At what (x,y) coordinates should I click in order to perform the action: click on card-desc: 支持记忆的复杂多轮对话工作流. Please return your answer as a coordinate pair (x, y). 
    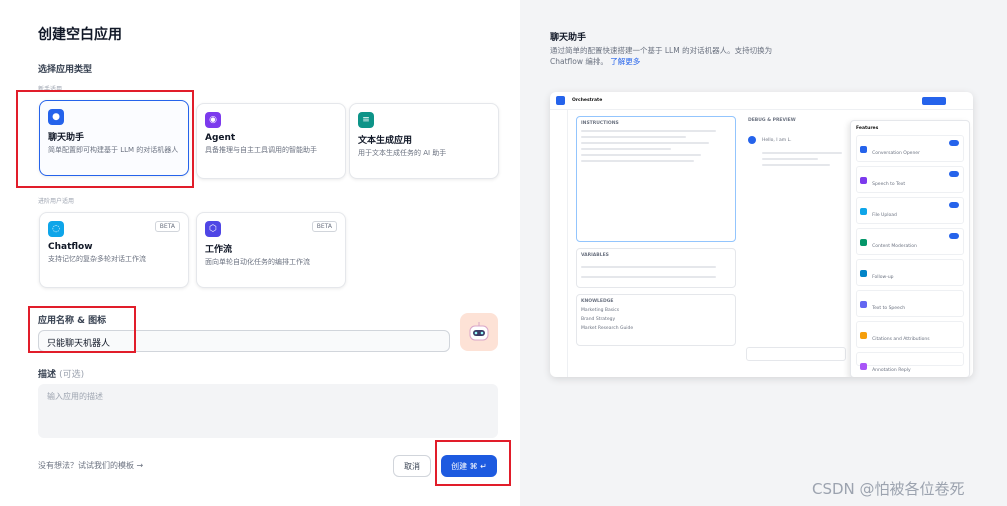
    Looking at the image, I should click on (97, 259).